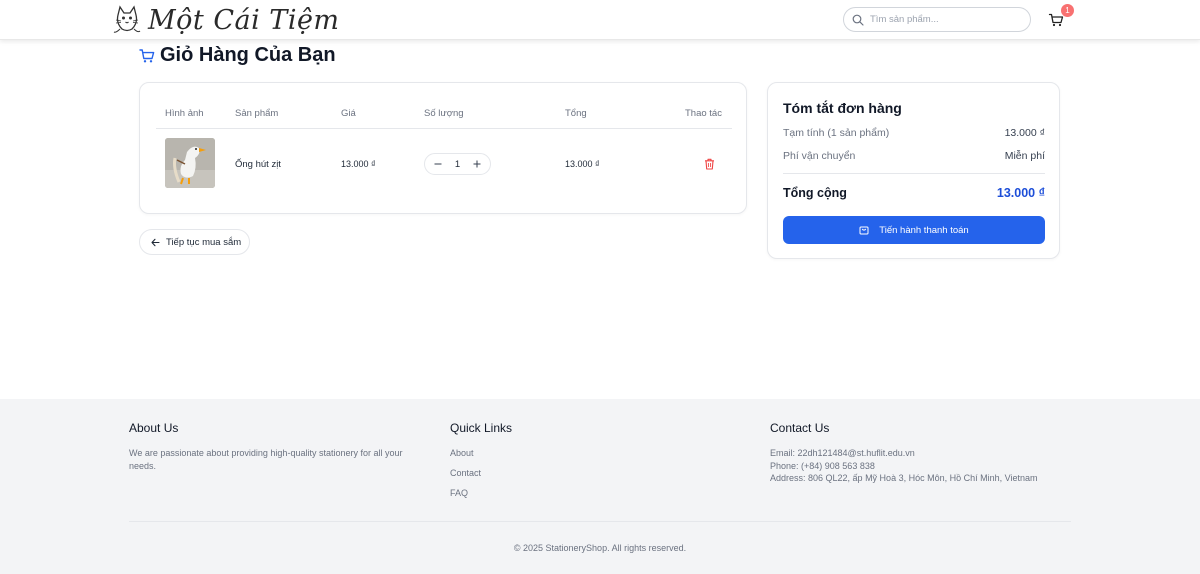 The image size is (1200, 574). I want to click on shopping-bag-icon, so click(864, 230).